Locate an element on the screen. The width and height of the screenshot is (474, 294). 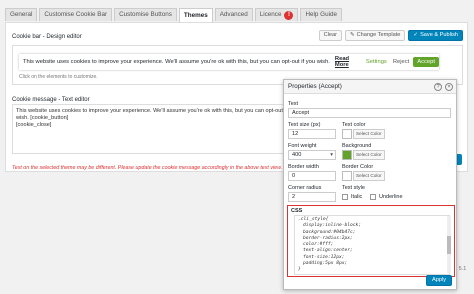
text-size-input: 12 is located at coordinates (312, 134).